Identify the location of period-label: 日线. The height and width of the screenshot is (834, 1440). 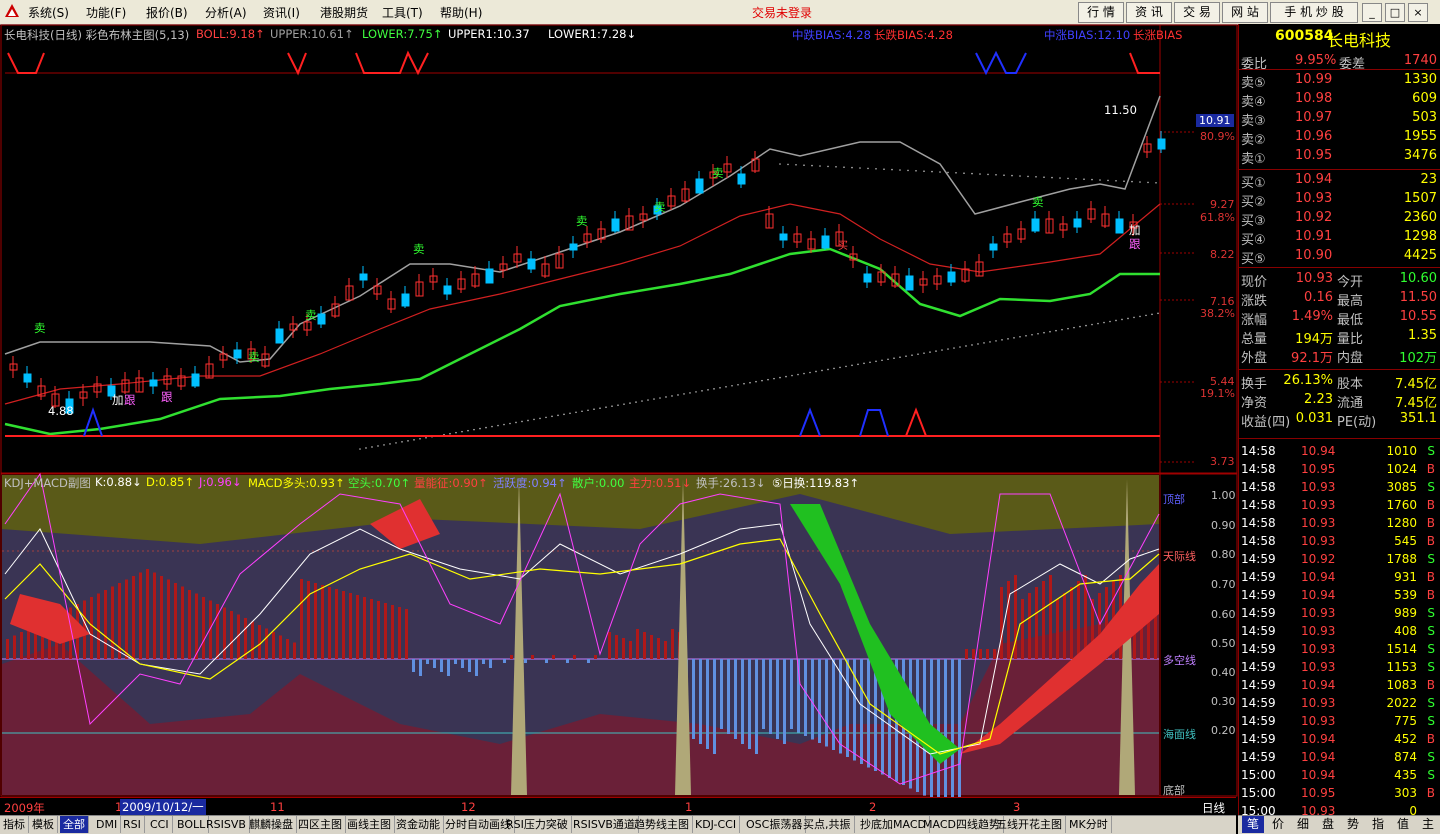
(1213, 808).